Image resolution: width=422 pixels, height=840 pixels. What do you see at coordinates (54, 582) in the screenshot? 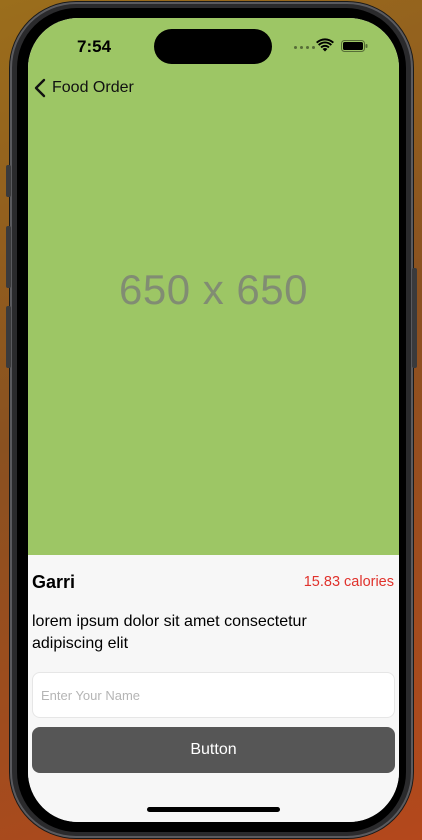
I see `food-name: Garri` at bounding box center [54, 582].